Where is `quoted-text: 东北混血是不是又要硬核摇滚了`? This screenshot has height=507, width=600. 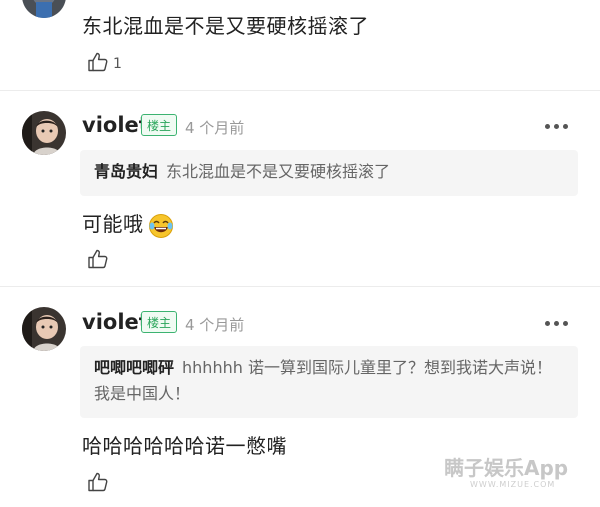
quoted-text: 东北混血是不是又要硬核摇滚了 is located at coordinates (278, 171).